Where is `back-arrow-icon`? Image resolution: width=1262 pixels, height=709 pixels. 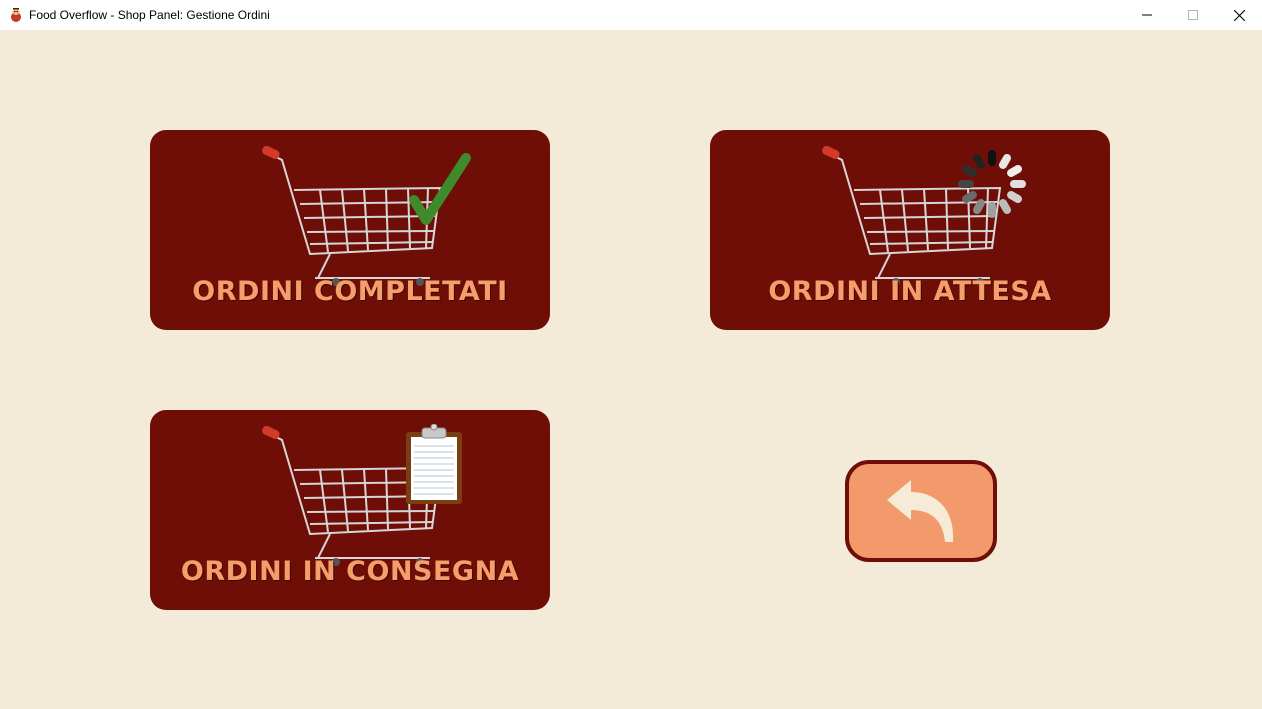 back-arrow-icon is located at coordinates (920, 511).